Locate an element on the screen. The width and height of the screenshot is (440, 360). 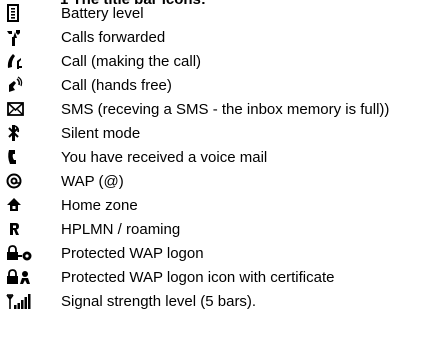
list-item: Protected WAP logon is located at coordinates (220, 254).